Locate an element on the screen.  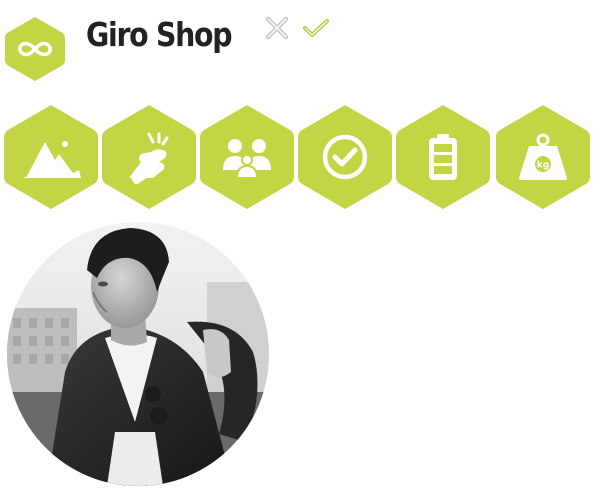
battery-icon is located at coordinates (443, 157).